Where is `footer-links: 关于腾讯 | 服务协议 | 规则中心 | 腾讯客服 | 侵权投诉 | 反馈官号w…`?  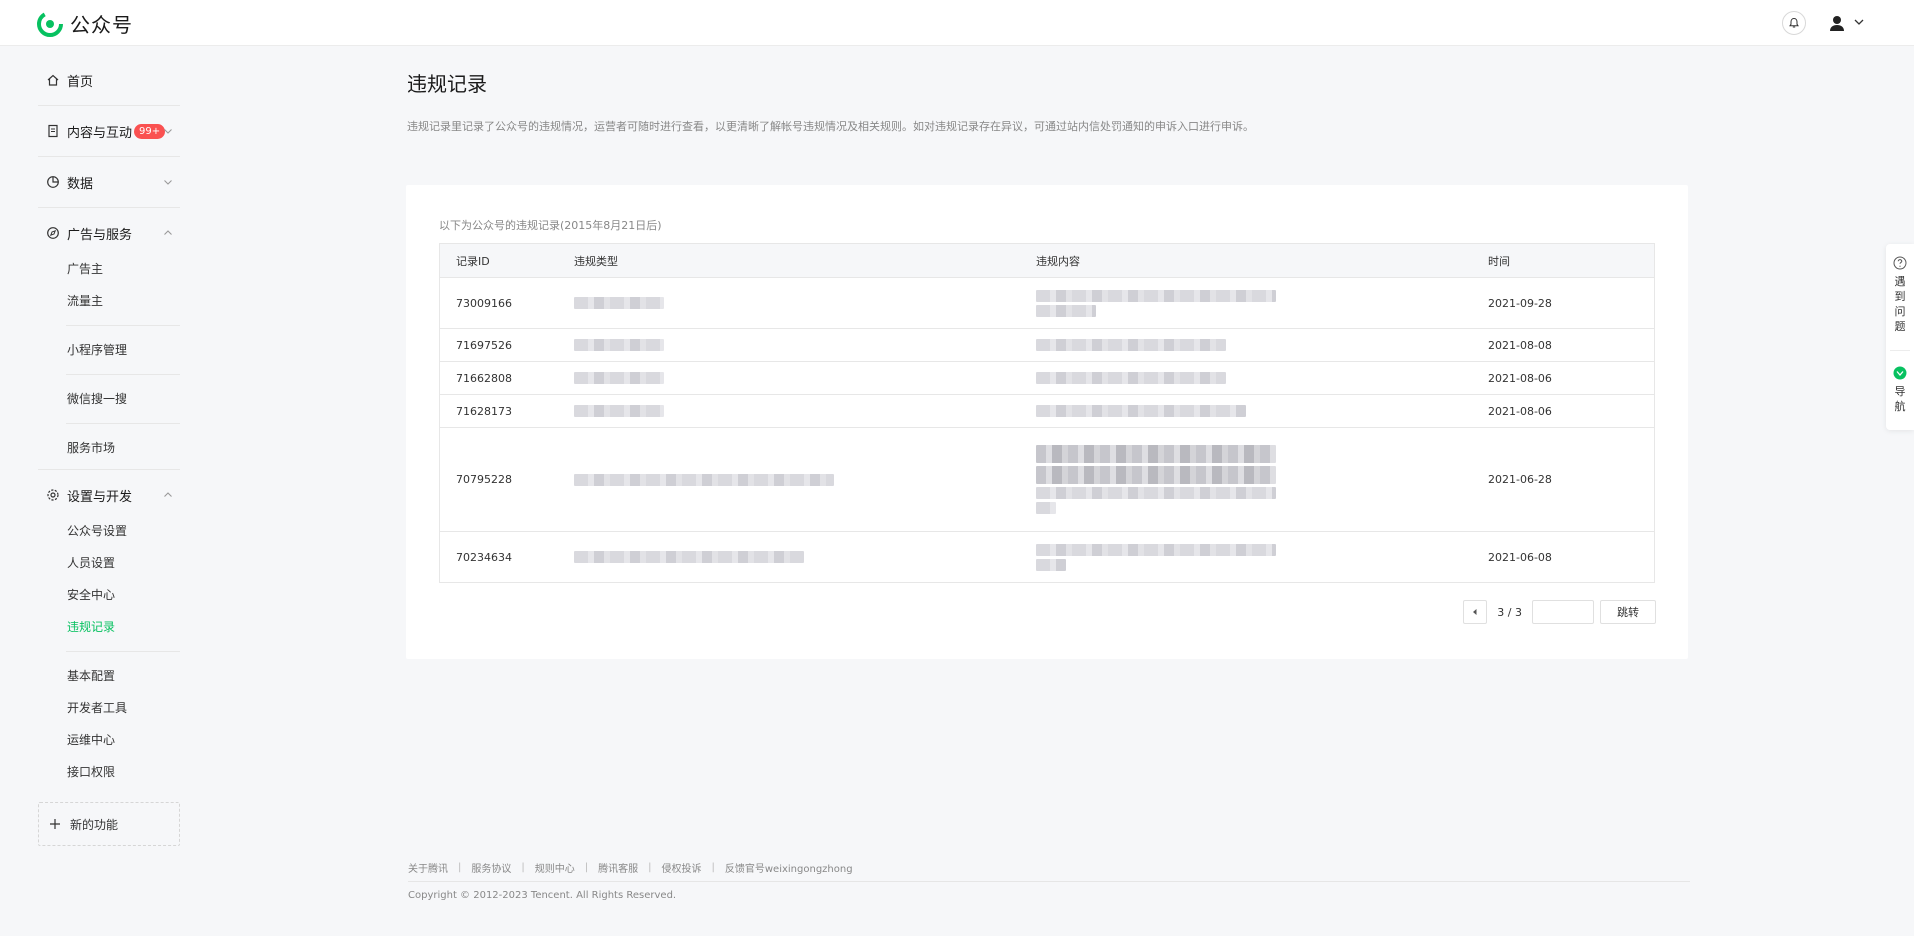
footer-links: 关于腾讯 | 服务协议 | 规则中心 | 腾讯客服 | 侵权投诉 | 反馈官号w… is located at coordinates (630, 867).